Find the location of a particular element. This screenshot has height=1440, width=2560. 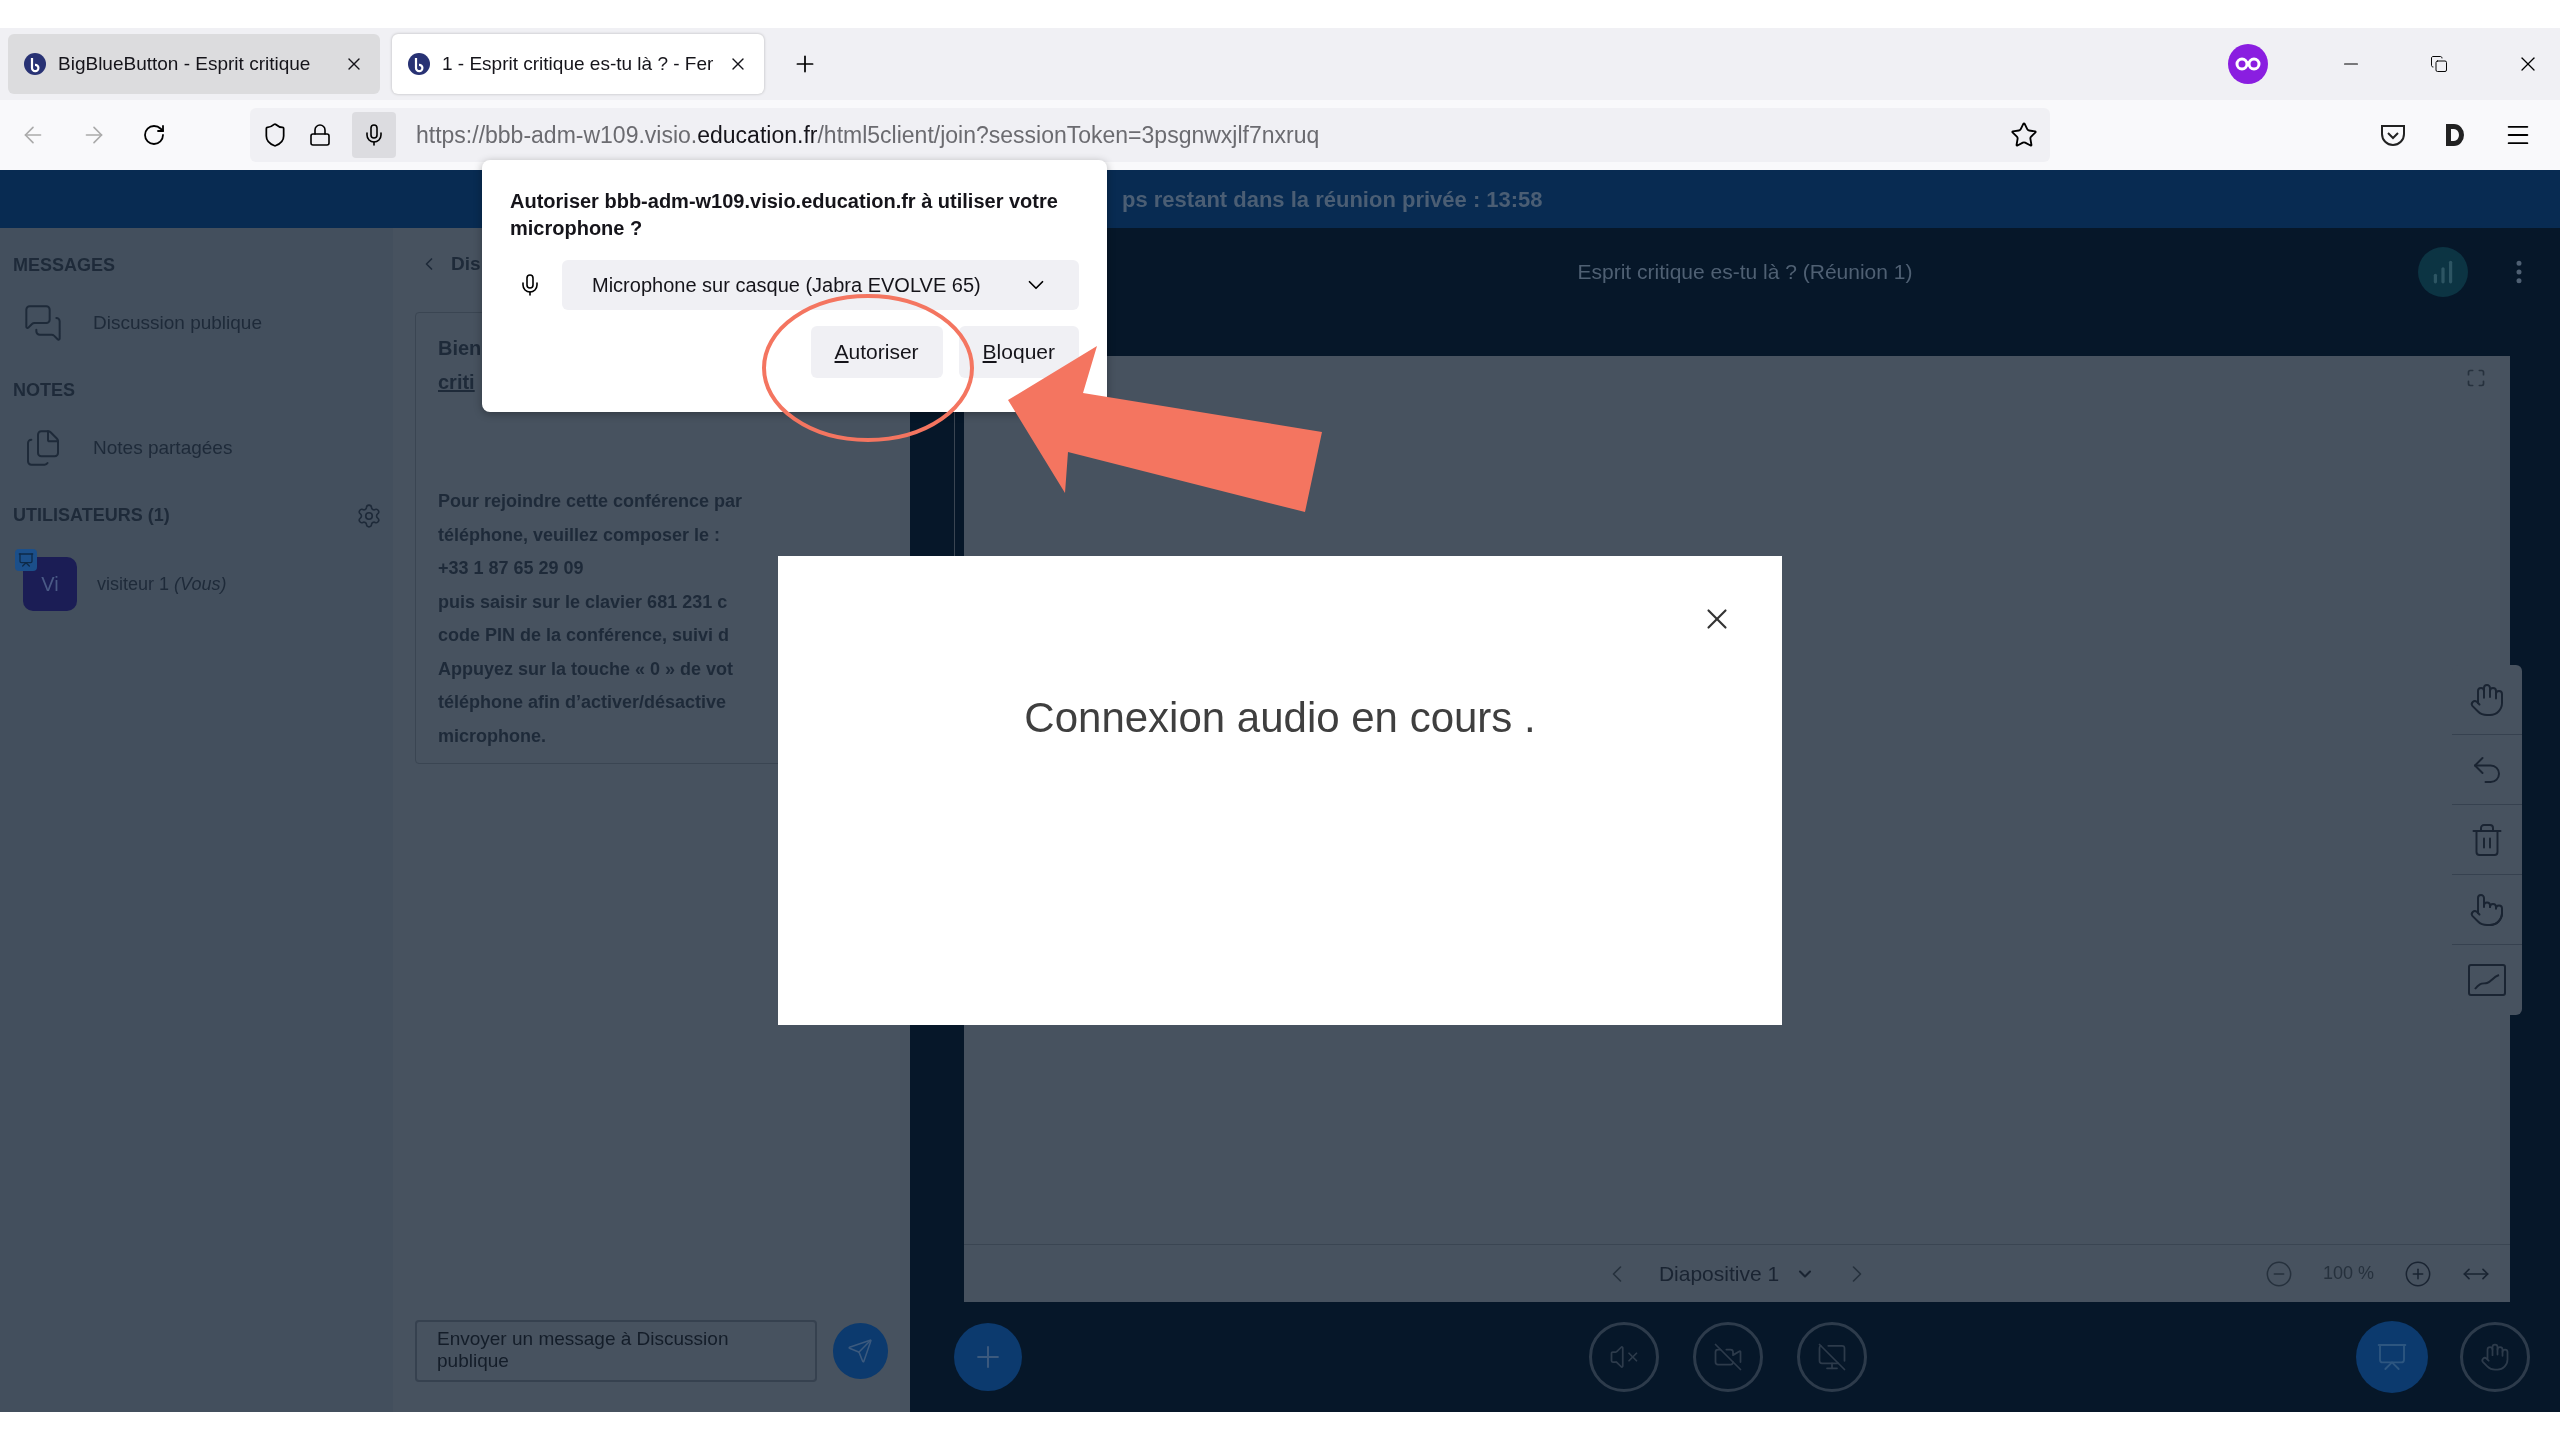

banner-text: ps restant dans la réunion privée : 13:58 is located at coordinates (1332, 199).